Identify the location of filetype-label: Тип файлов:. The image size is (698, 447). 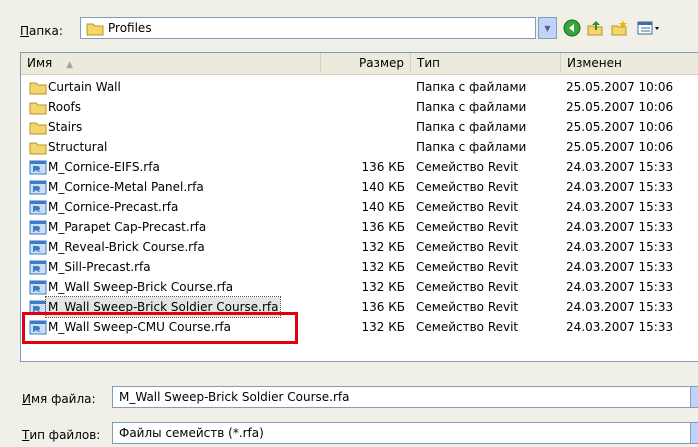
(61, 435).